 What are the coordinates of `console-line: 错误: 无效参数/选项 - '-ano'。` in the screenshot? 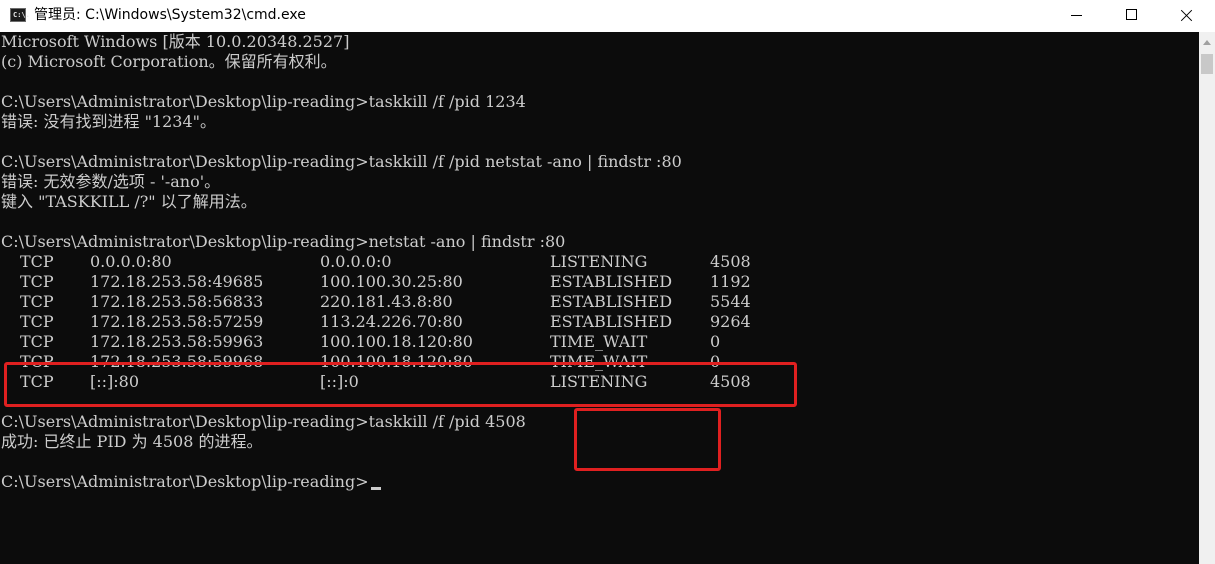 It's located at (111, 181).